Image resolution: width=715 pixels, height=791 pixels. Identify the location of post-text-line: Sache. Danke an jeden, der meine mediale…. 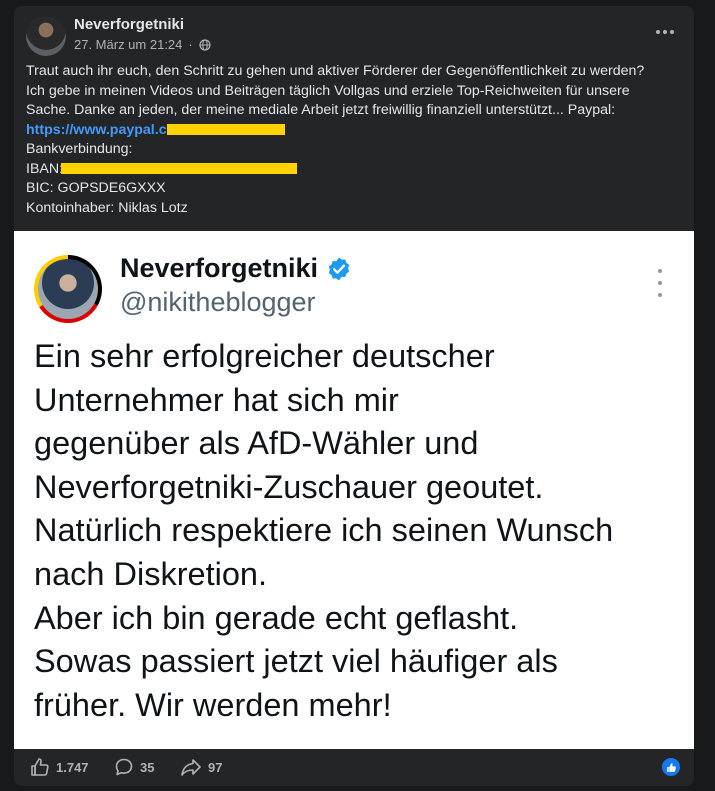
(321, 110).